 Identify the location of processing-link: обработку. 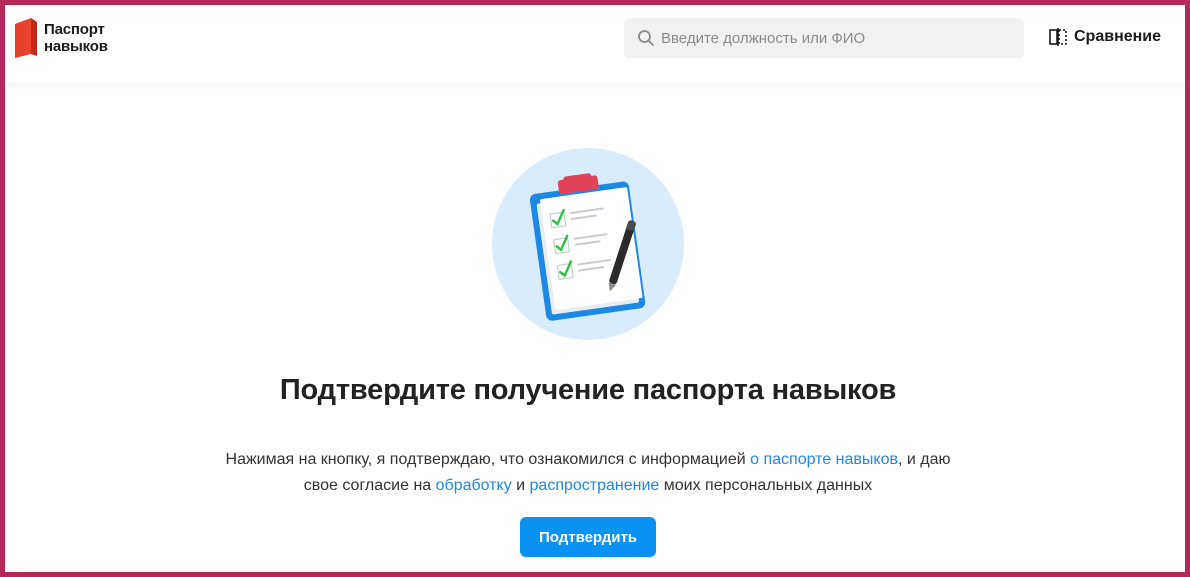
(474, 485).